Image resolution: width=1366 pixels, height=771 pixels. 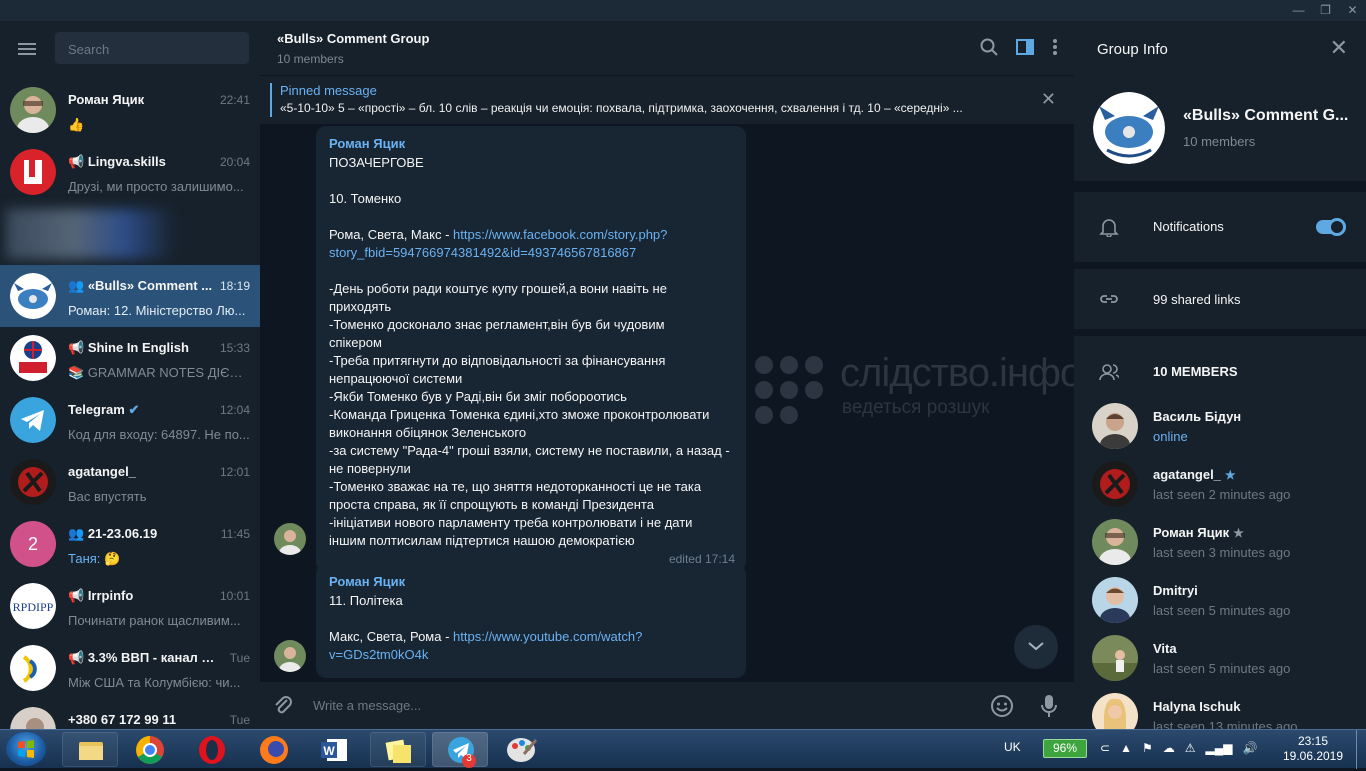 I want to click on member-item: Роман Яцик ★ last seen 3 minutes ago, so click(x=1220, y=544).